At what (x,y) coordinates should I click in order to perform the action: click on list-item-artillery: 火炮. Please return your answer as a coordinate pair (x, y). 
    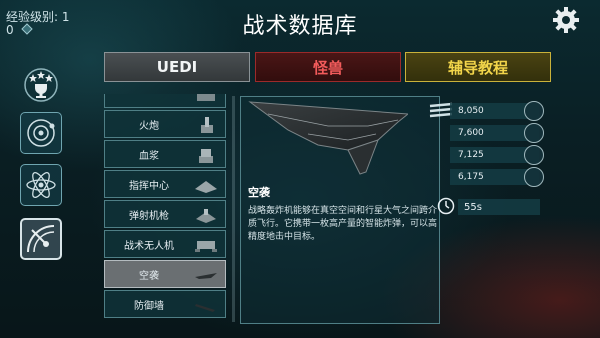
    Looking at the image, I should click on (165, 124).